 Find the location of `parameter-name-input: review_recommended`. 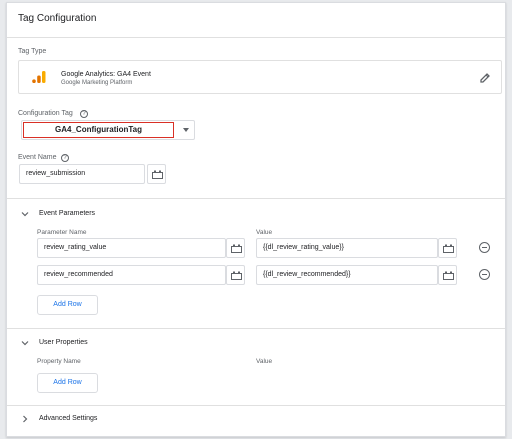

parameter-name-input: review_recommended is located at coordinates (131, 275).